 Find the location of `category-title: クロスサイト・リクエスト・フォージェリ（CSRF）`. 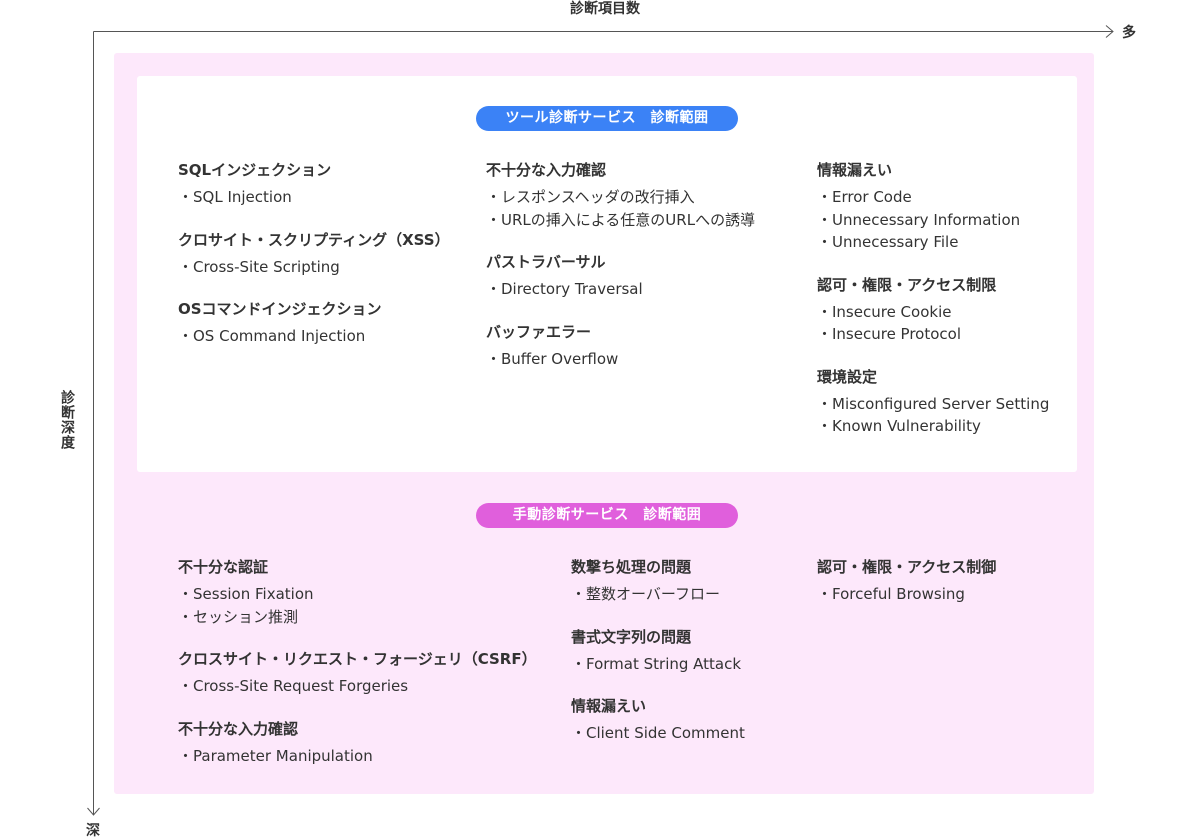

category-title: クロスサイト・リクエスト・フォージェリ（CSRF） is located at coordinates (357, 659).